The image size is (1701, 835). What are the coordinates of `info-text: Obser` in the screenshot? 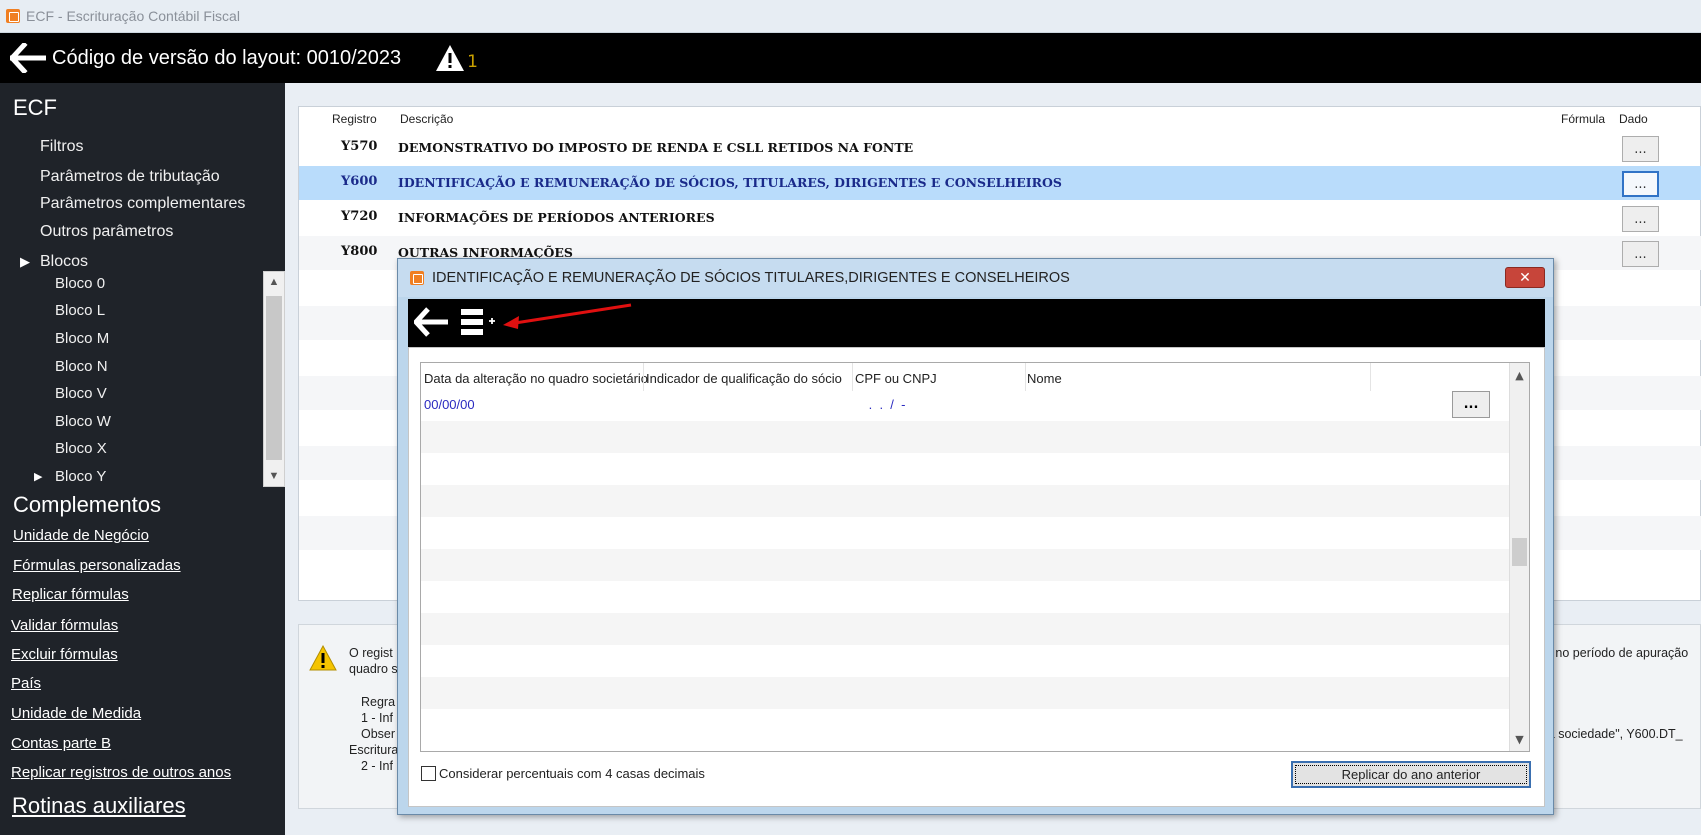 It's located at (378, 734).